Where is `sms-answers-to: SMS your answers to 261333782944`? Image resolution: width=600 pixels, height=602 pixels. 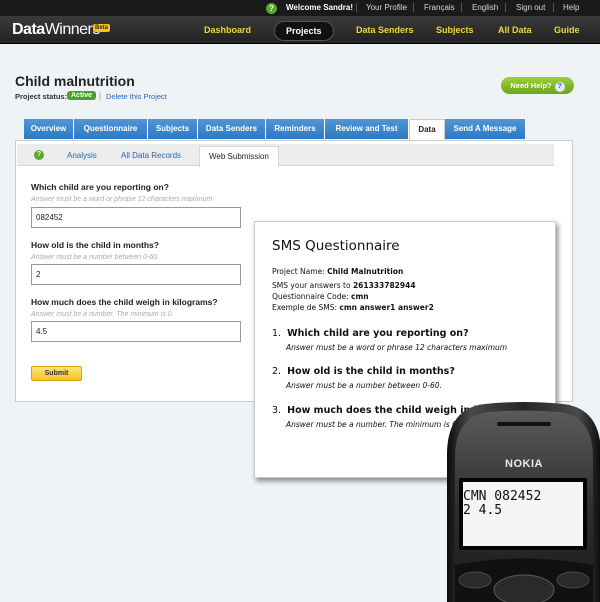
sms-answers-to: SMS your answers to 261333782944 is located at coordinates (344, 285).